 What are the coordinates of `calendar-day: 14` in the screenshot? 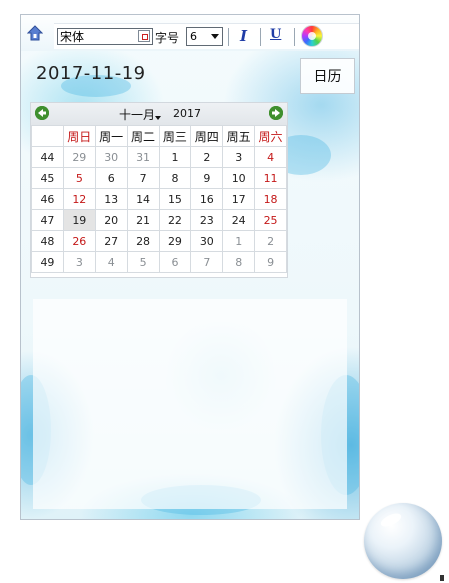 It's located at (143, 199).